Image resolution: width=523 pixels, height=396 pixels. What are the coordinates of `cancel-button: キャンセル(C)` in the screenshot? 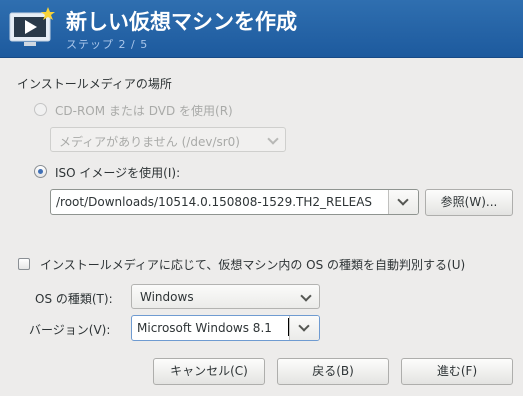 It's located at (209, 371).